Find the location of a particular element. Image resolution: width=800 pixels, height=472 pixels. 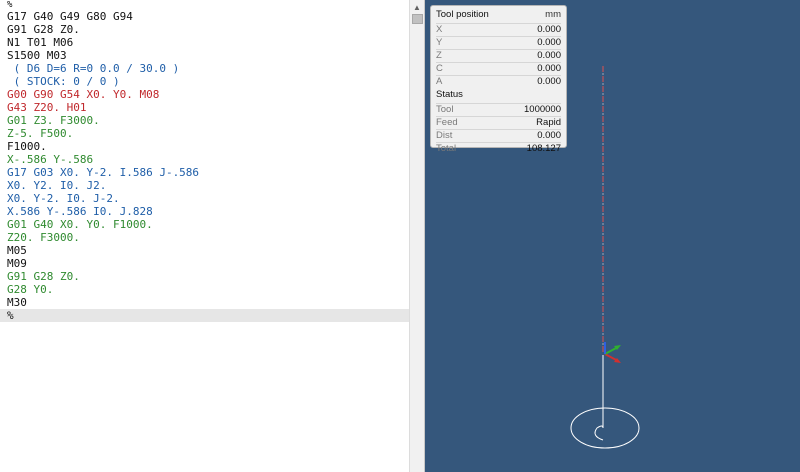

code-line: M05 is located at coordinates (204, 250).